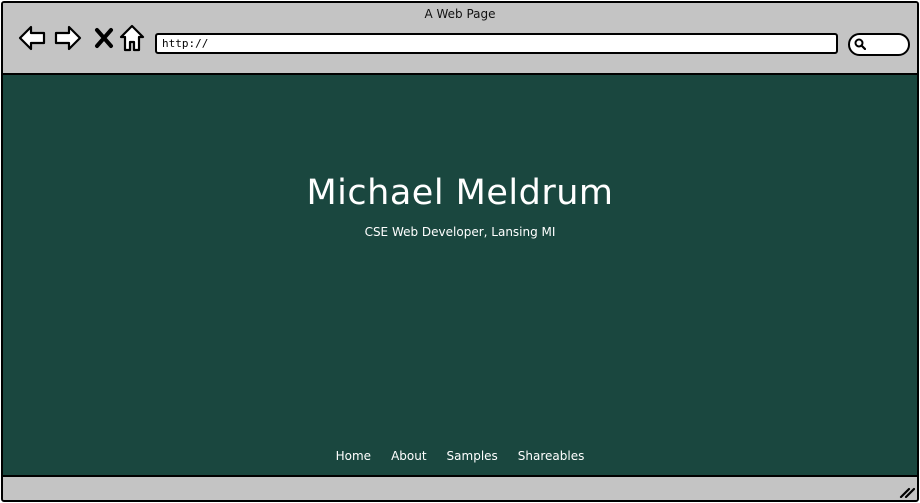 Image resolution: width=920 pixels, height=503 pixels. I want to click on arrow-right-icon, so click(68, 38).